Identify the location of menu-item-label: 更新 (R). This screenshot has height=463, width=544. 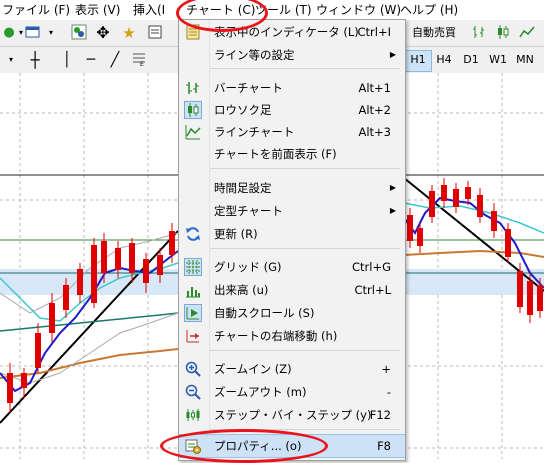
(236, 234).